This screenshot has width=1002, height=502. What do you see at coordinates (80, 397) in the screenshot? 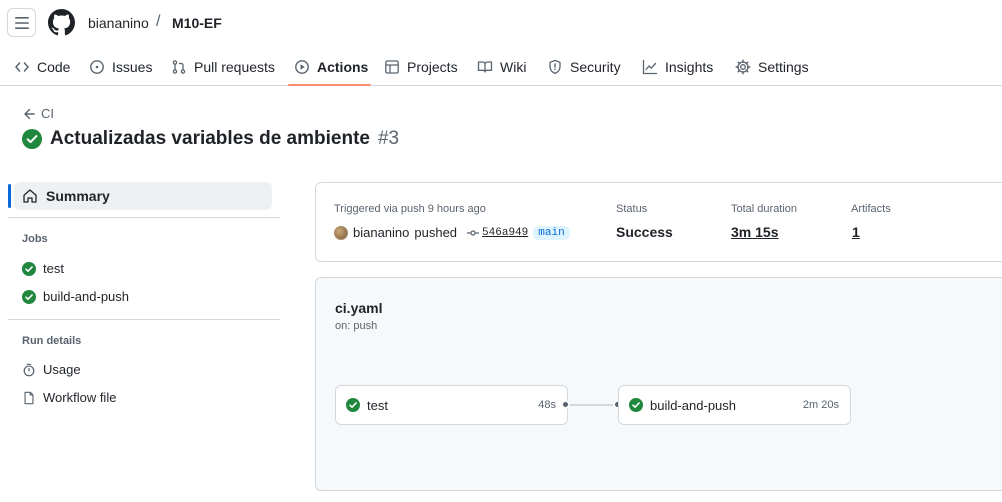
I see `sidebar-workflow-file-label: Workflow file` at bounding box center [80, 397].